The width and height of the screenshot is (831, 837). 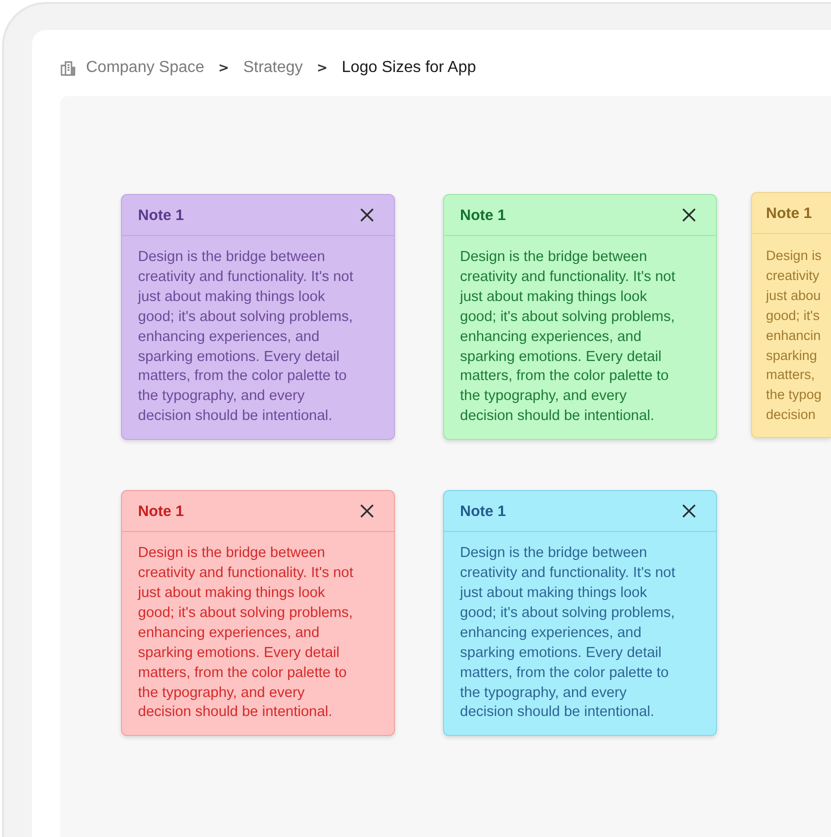 I want to click on breadcrumb-link: Strategy, so click(x=273, y=68).